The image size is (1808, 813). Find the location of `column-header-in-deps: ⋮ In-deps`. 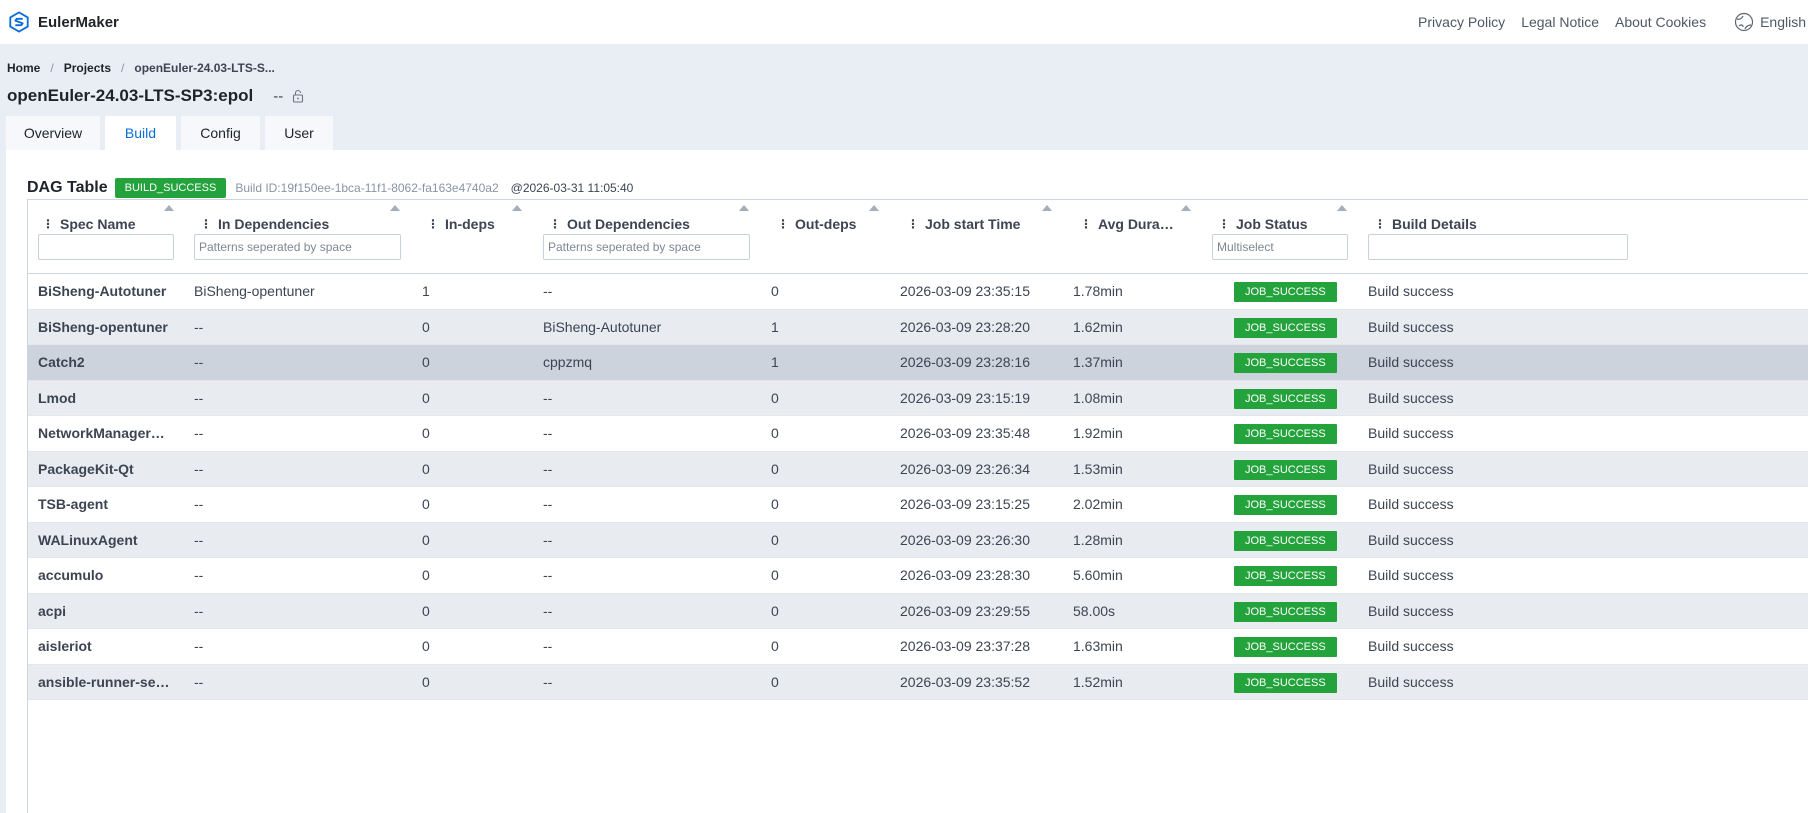

column-header-in-deps: ⋮ In-deps is located at coordinates (461, 224).